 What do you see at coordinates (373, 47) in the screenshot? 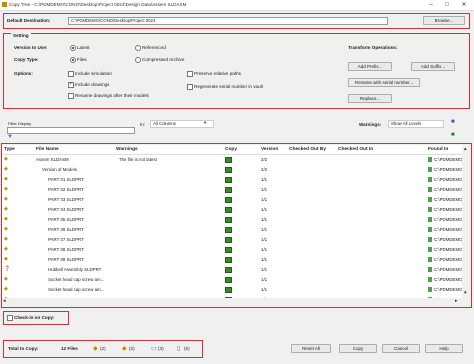
I see `transform-label: Transform Operations:` at bounding box center [373, 47].